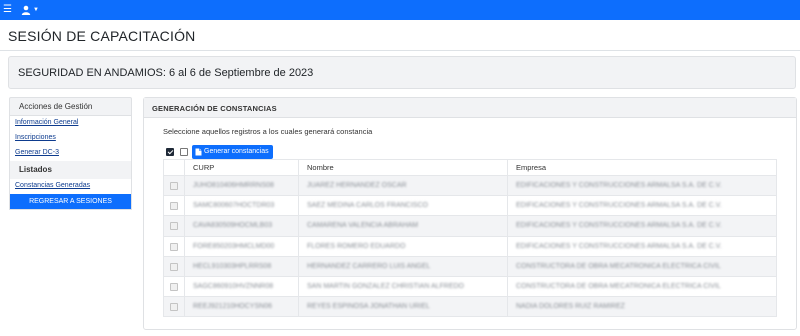  I want to click on curp-cell-text: SAGC860910HVZNNR08, so click(233, 287).